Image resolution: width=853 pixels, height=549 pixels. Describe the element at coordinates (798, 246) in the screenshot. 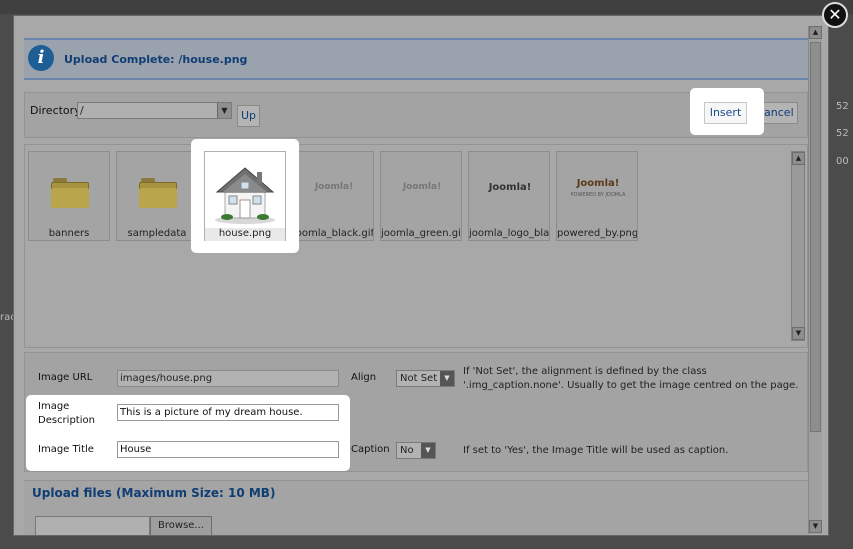

I see `file-browser-scrollbar: ▲ ▼` at that location.